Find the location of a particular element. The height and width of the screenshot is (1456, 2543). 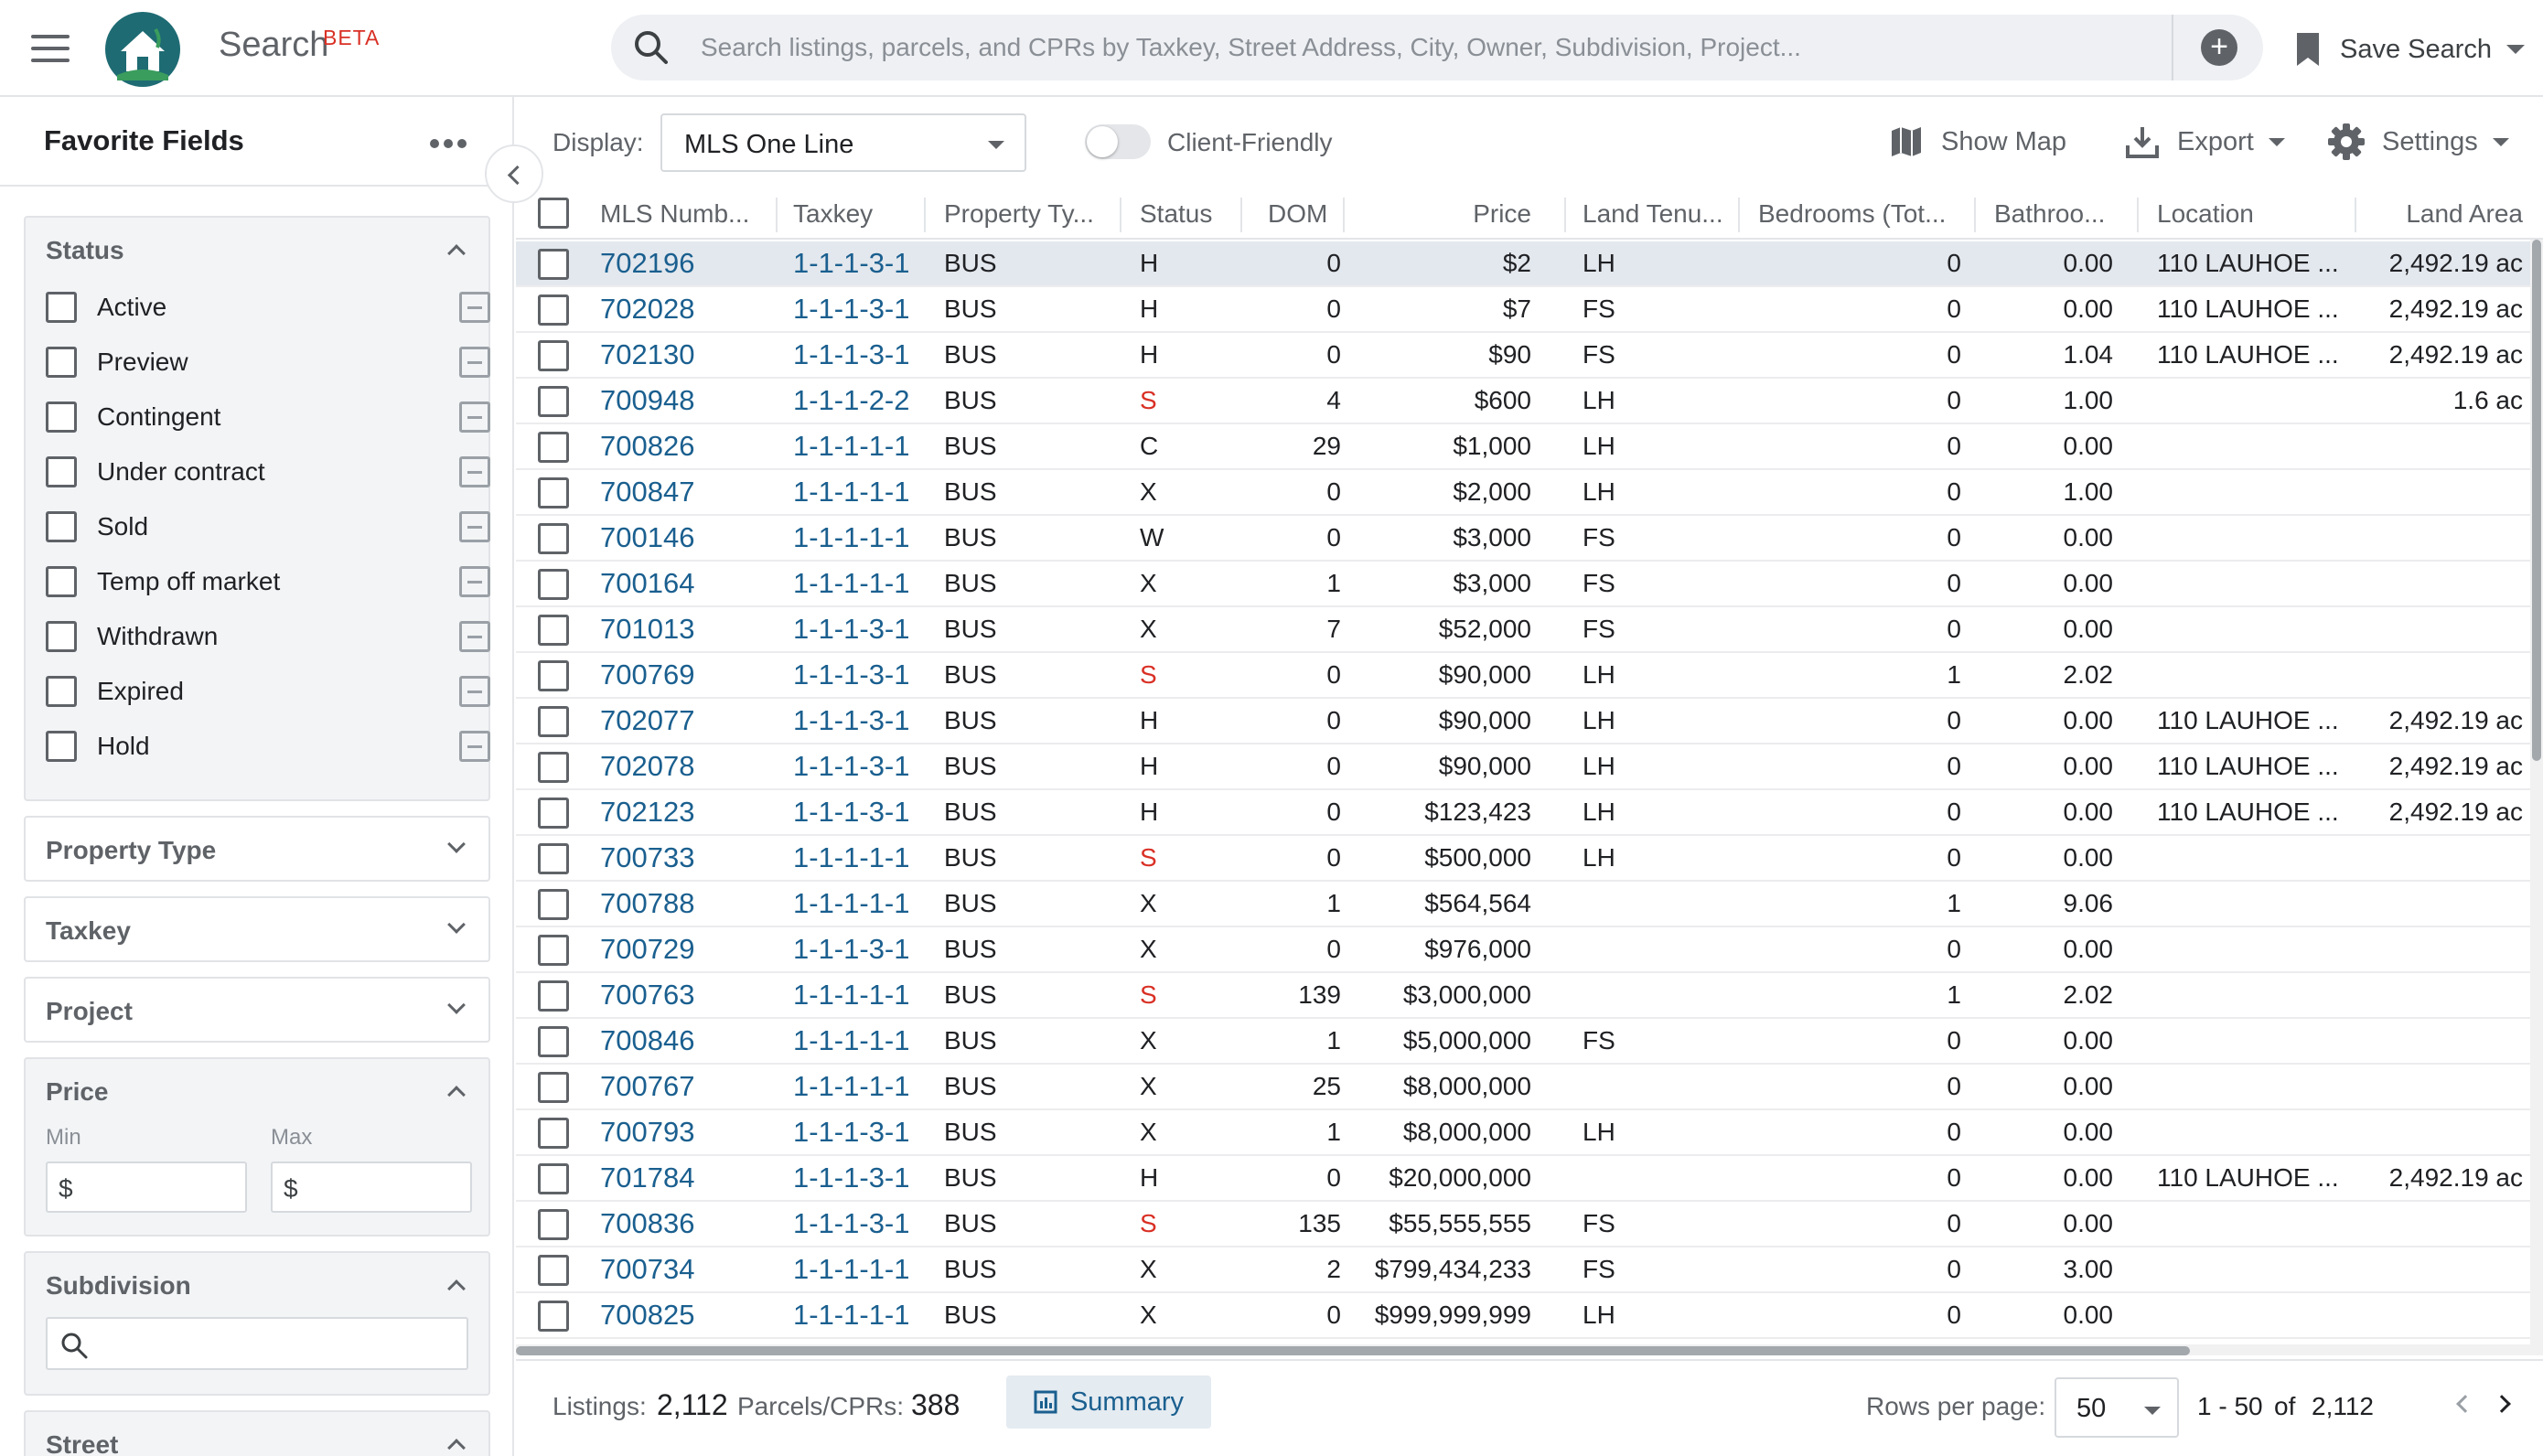

column-header: Price is located at coordinates (1444, 214).